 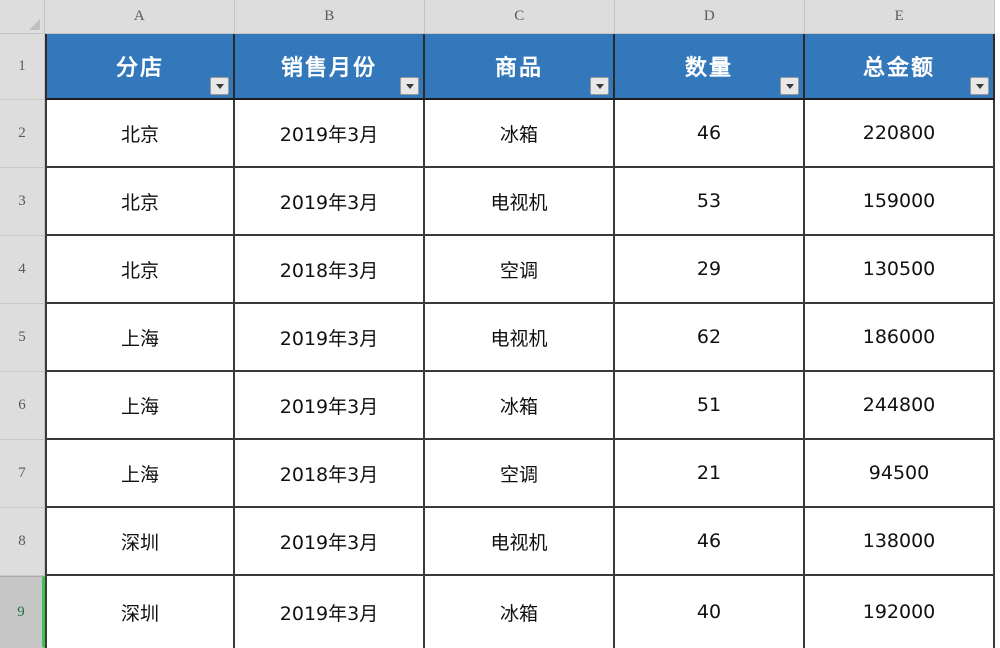 What do you see at coordinates (22, 474) in the screenshot?
I see `row-header-7: 7` at bounding box center [22, 474].